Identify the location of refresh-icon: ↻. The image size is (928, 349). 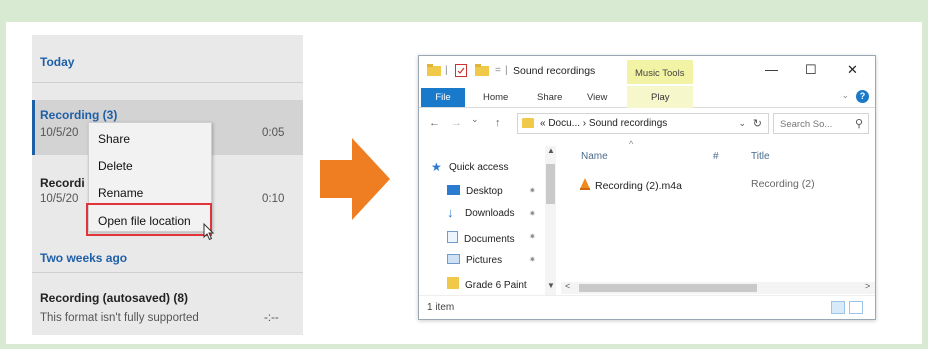
(757, 123).